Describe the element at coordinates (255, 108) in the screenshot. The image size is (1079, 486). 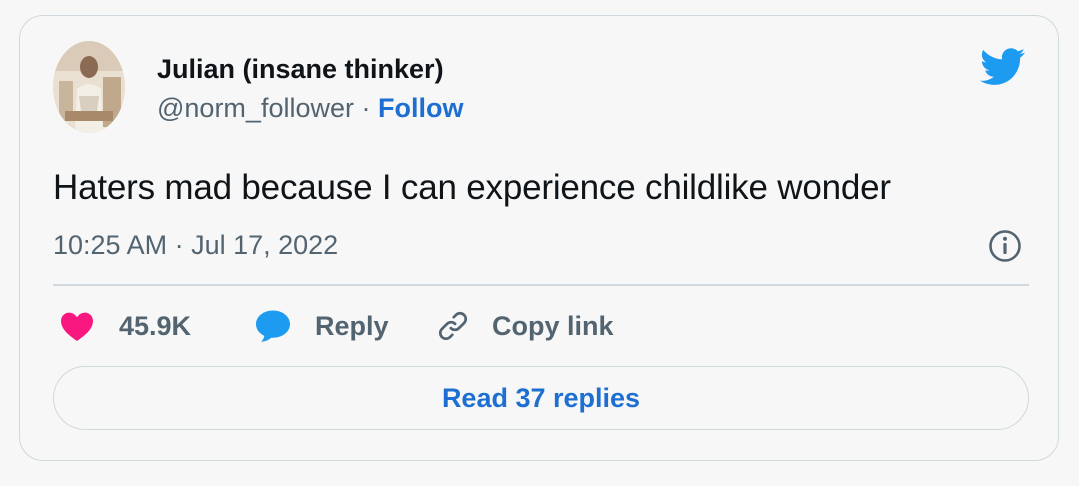
I see `author-handle: @norm_follower` at that location.